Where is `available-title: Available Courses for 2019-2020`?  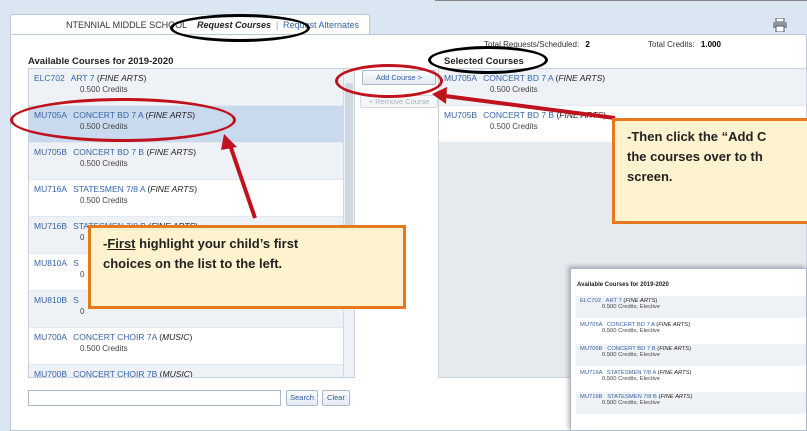
available-title: Available Courses for 2019-2020 is located at coordinates (101, 61).